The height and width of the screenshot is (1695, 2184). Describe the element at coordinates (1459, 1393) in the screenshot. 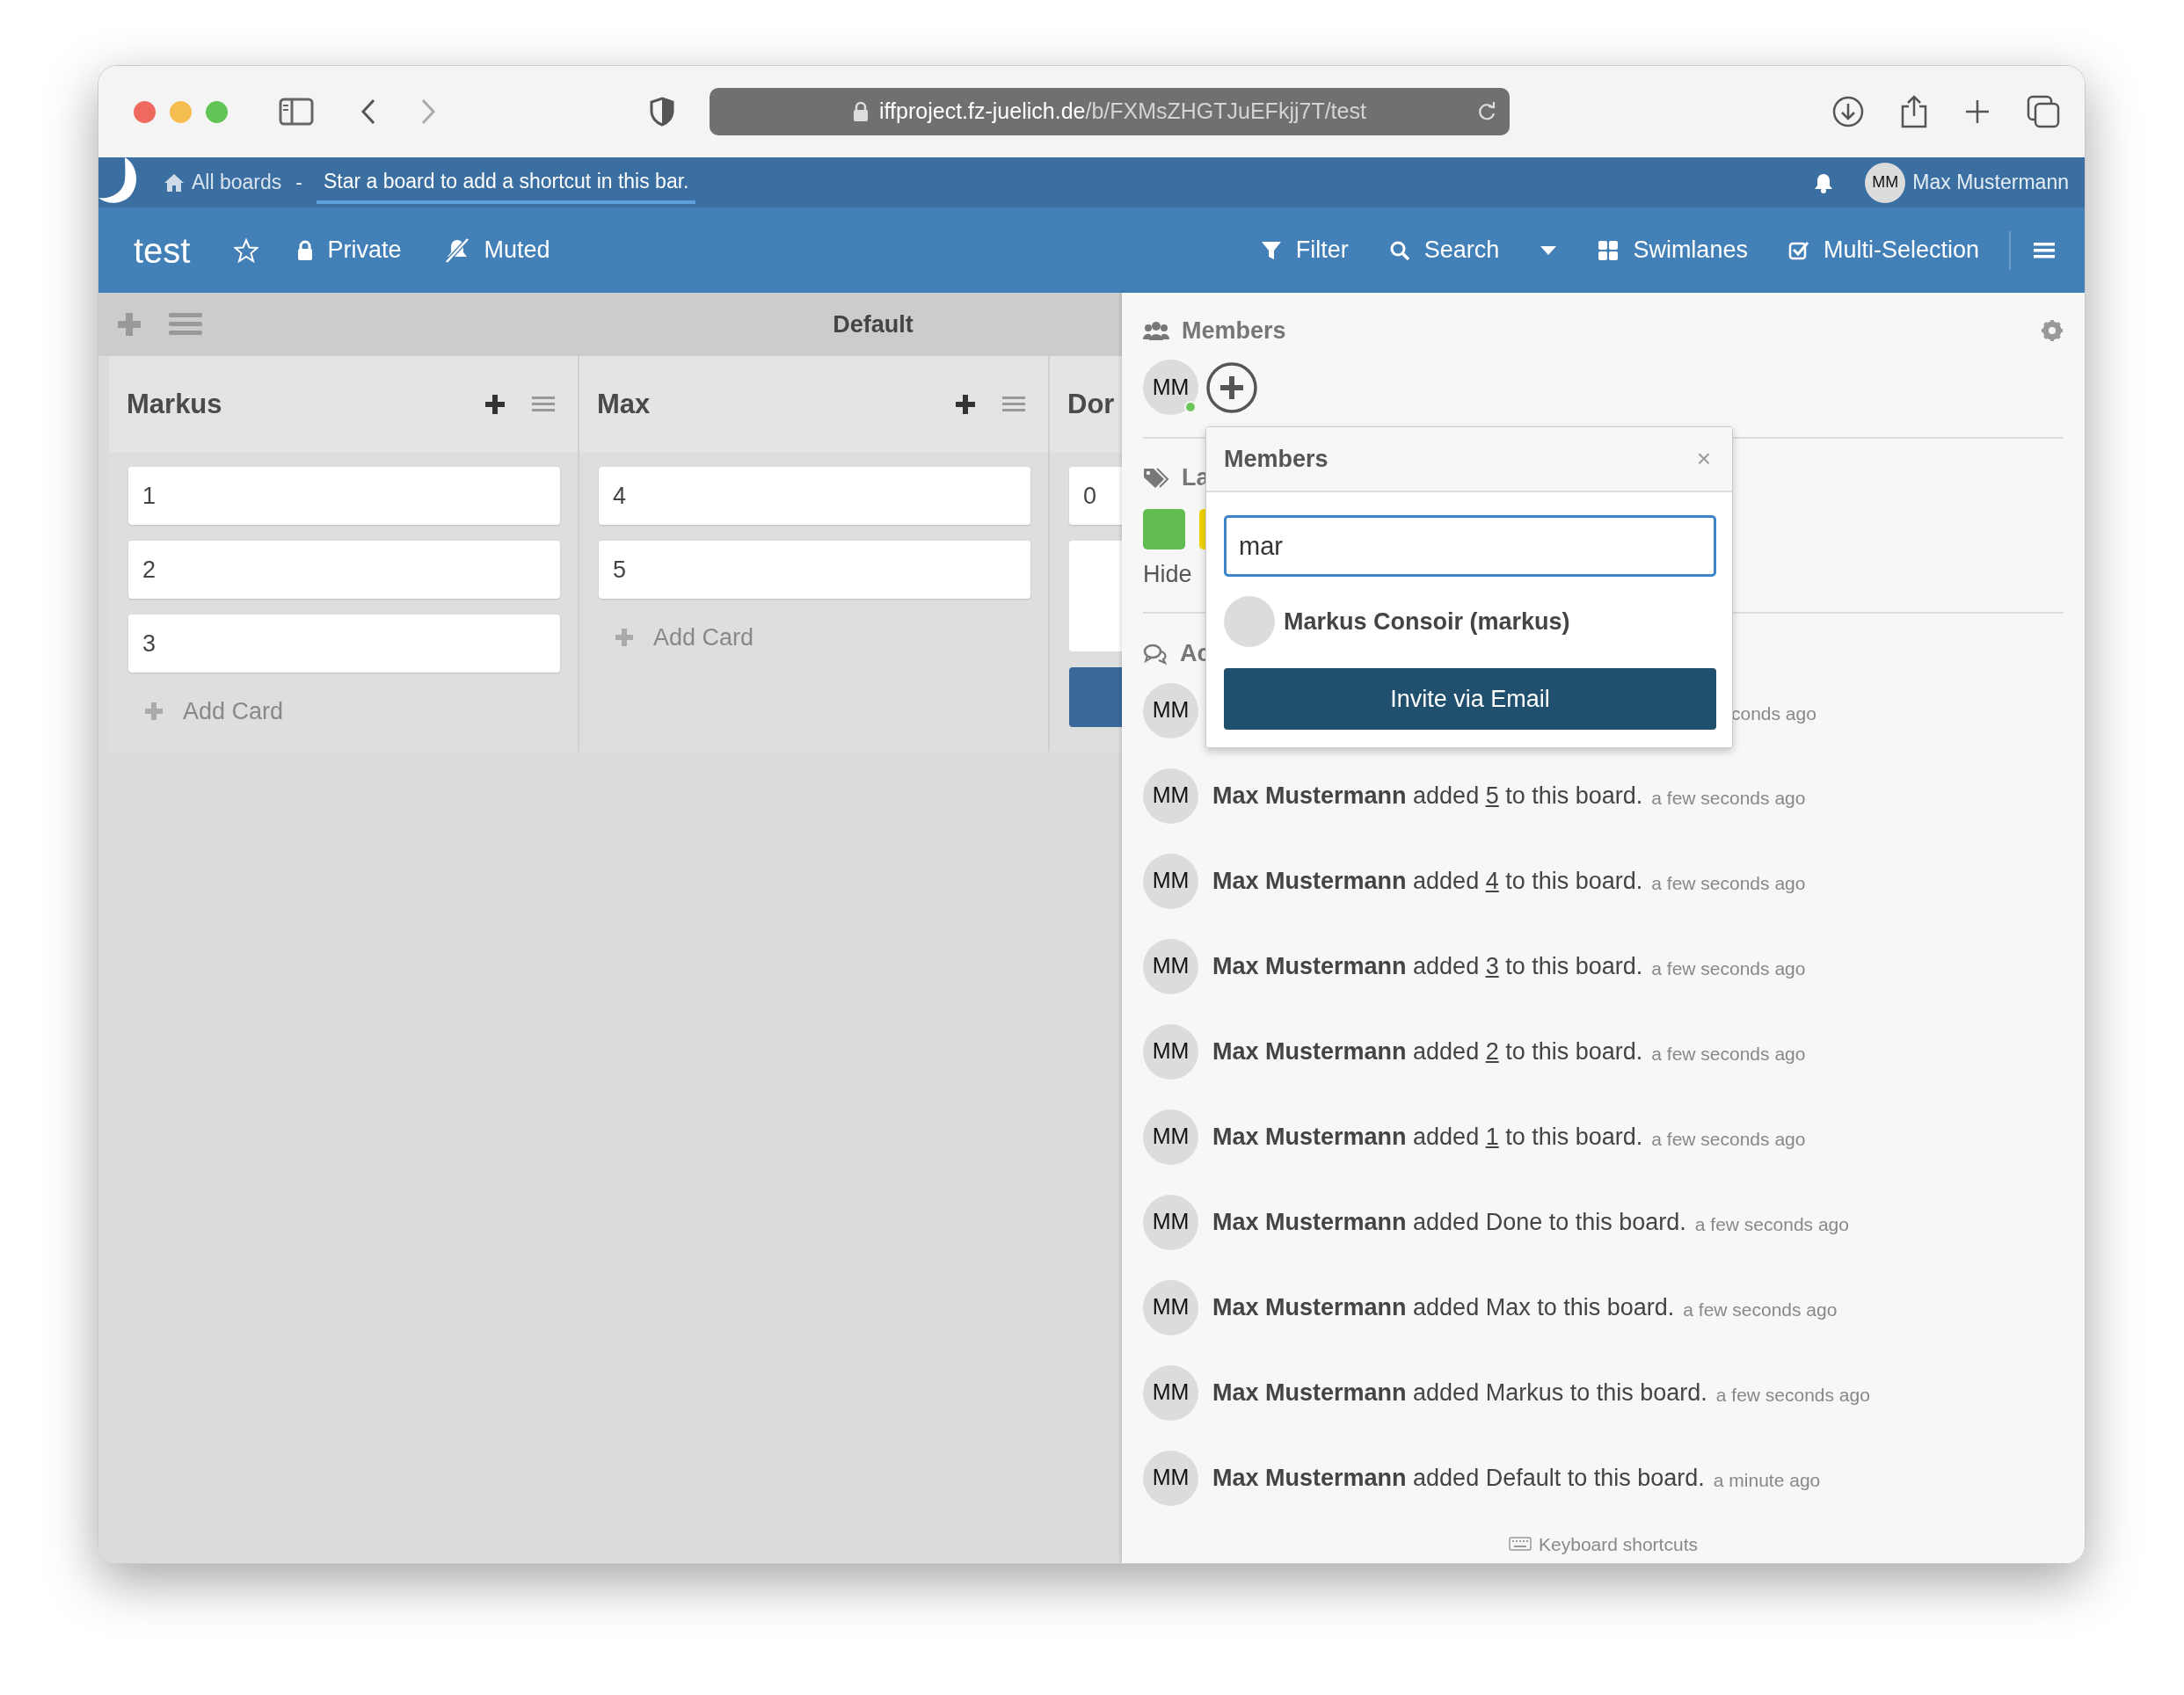

I see `activity-text: Max Mustermann added Markus to this board.` at that location.